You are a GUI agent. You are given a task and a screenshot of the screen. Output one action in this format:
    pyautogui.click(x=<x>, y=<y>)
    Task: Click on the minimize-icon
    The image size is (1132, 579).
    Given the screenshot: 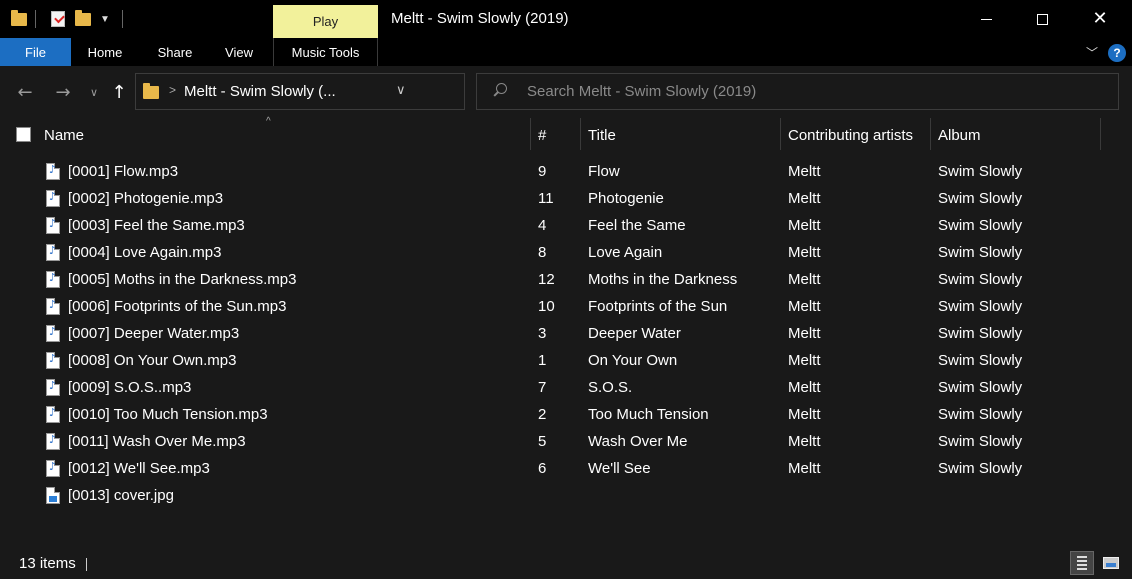 What is the action you would take?
    pyautogui.click(x=986, y=19)
    